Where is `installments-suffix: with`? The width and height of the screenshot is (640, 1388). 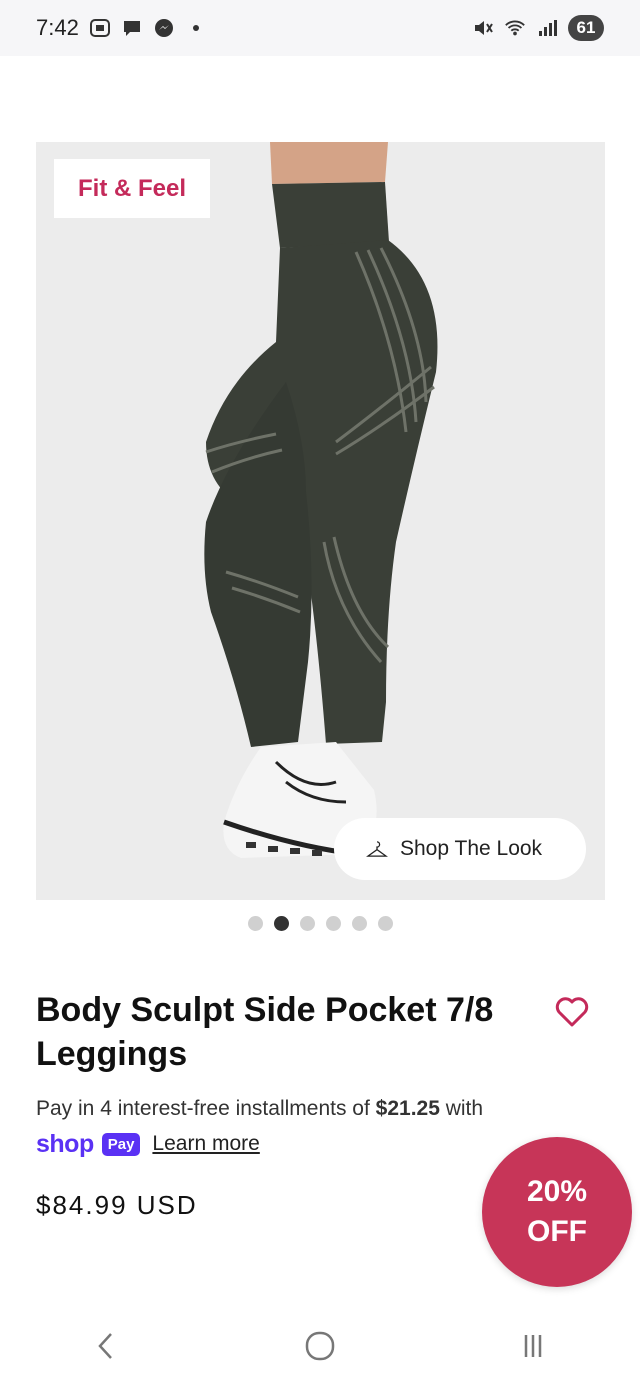
installments-suffix: with is located at coordinates (461, 1108).